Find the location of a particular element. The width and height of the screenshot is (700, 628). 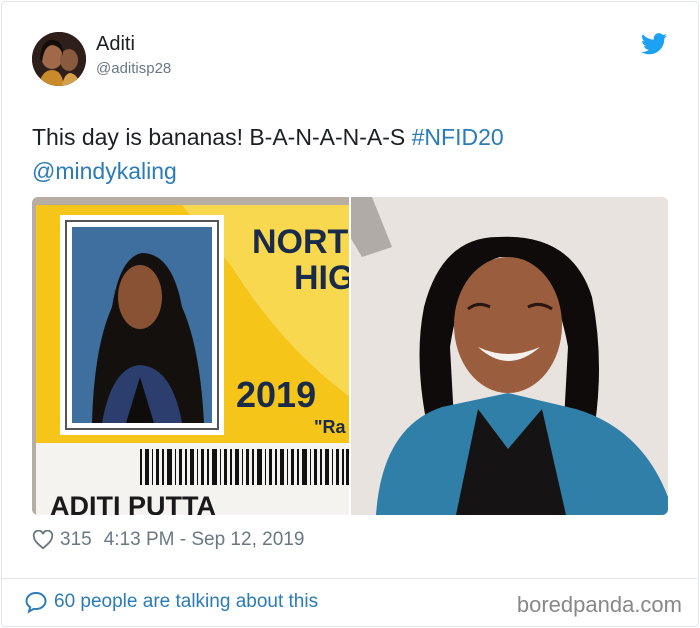

like-count: 315 is located at coordinates (76, 540).